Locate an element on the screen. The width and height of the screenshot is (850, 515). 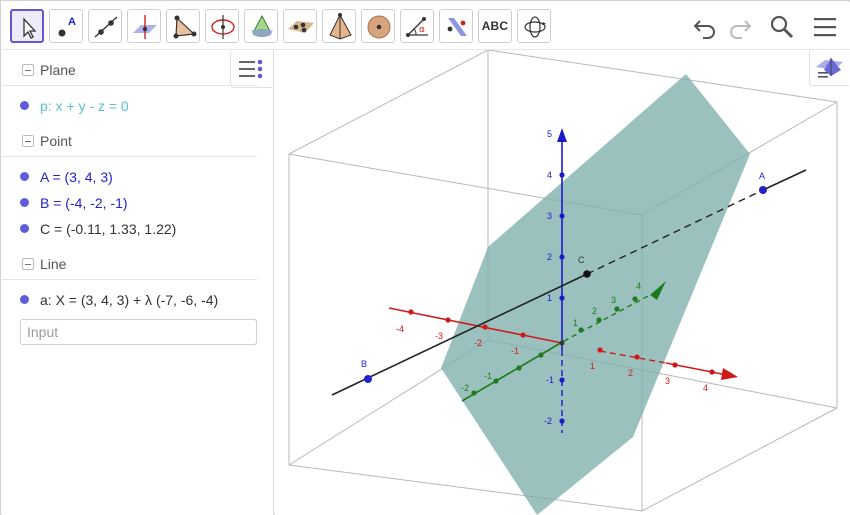
sphere-icon is located at coordinates (379, 27).